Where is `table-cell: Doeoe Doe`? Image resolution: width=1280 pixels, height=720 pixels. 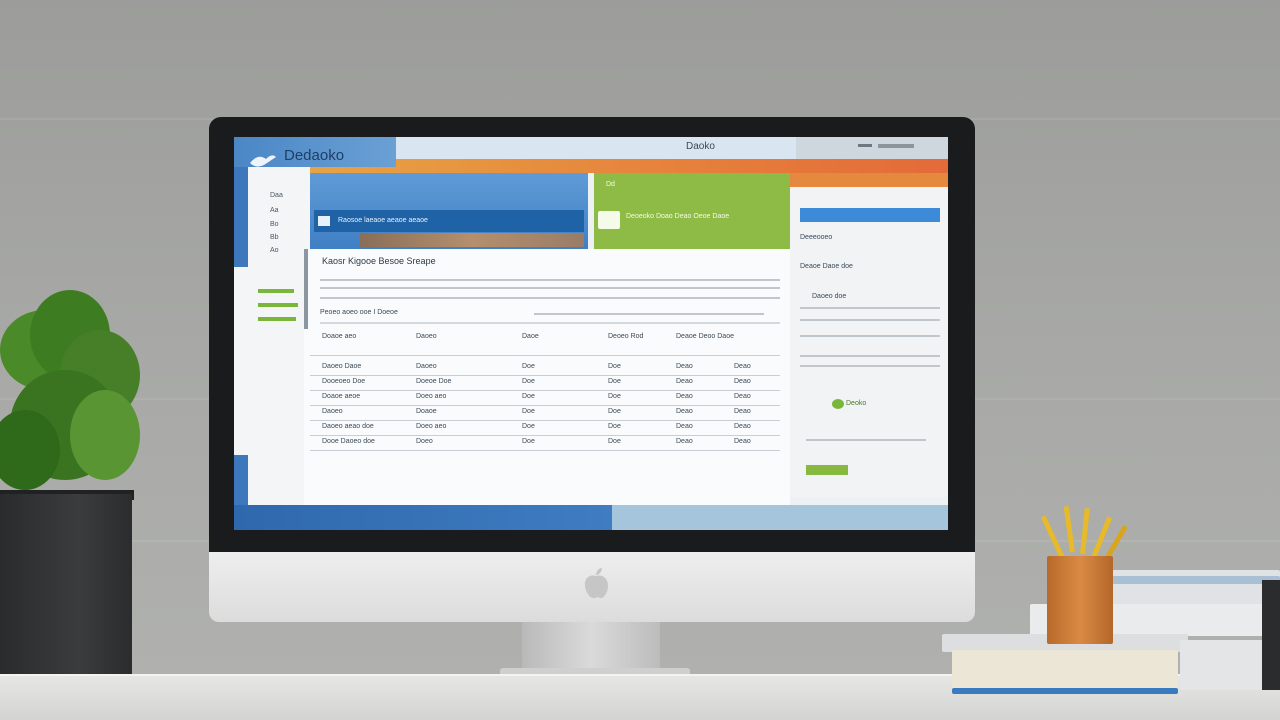
table-cell: Doeoe Doe is located at coordinates (434, 381).